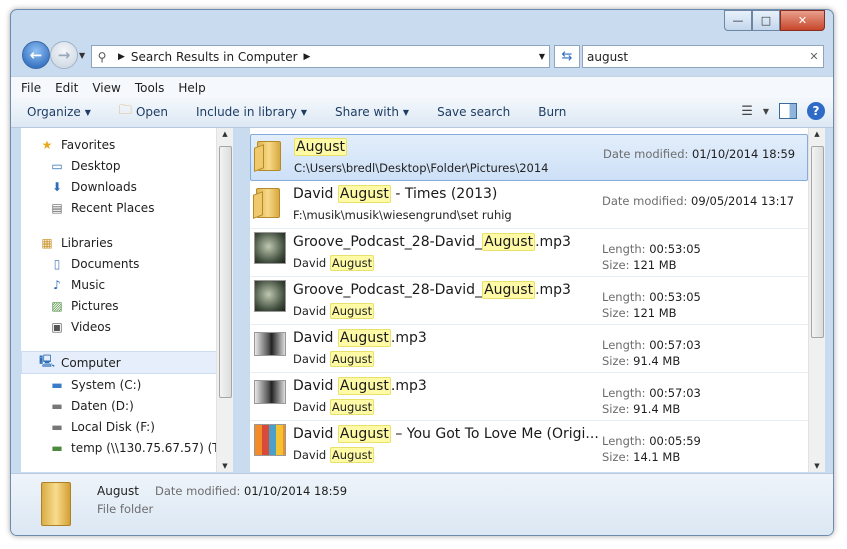  I want to click on nav-label: Documents, so click(105, 263).